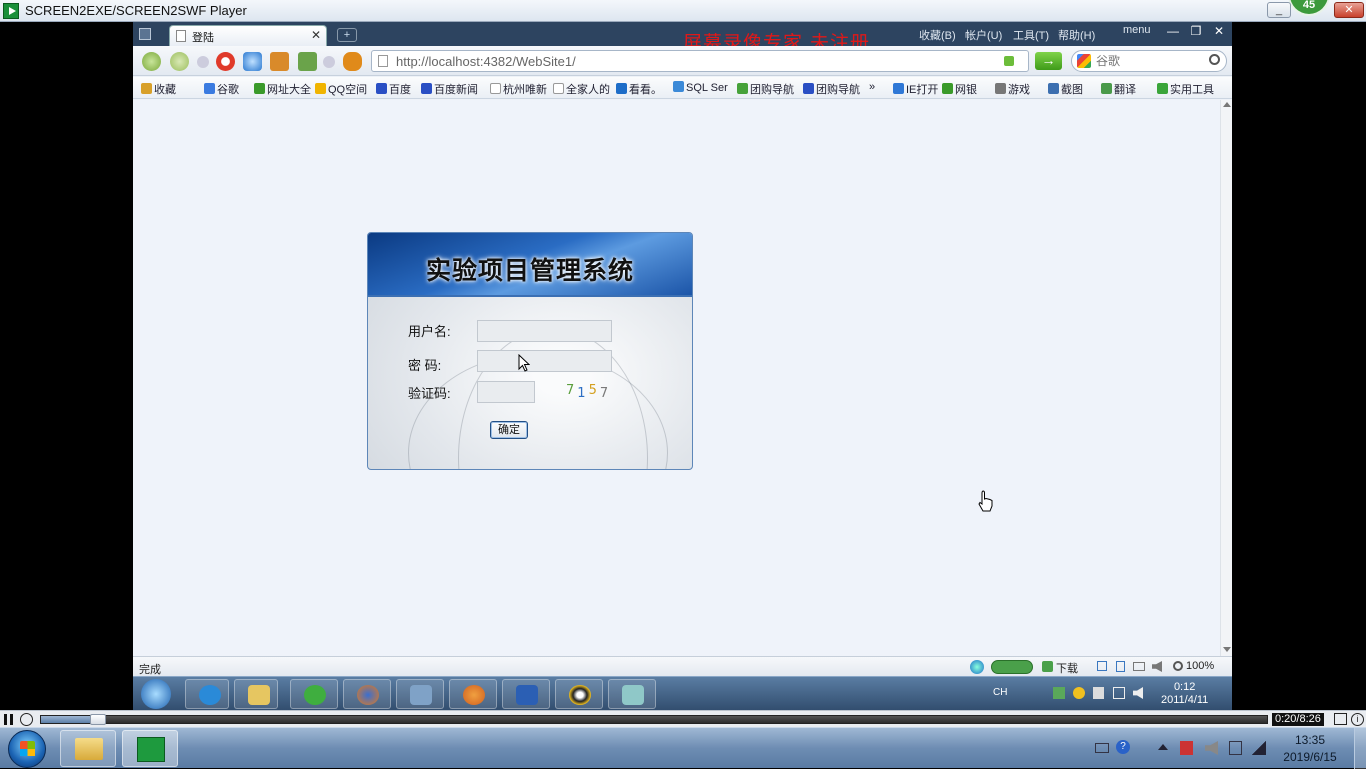 Image resolution: width=1366 pixels, height=769 pixels. Describe the element at coordinates (486, 61) in the screenshot. I see `address-url: http://localhost:4382/WebSite1/` at that location.